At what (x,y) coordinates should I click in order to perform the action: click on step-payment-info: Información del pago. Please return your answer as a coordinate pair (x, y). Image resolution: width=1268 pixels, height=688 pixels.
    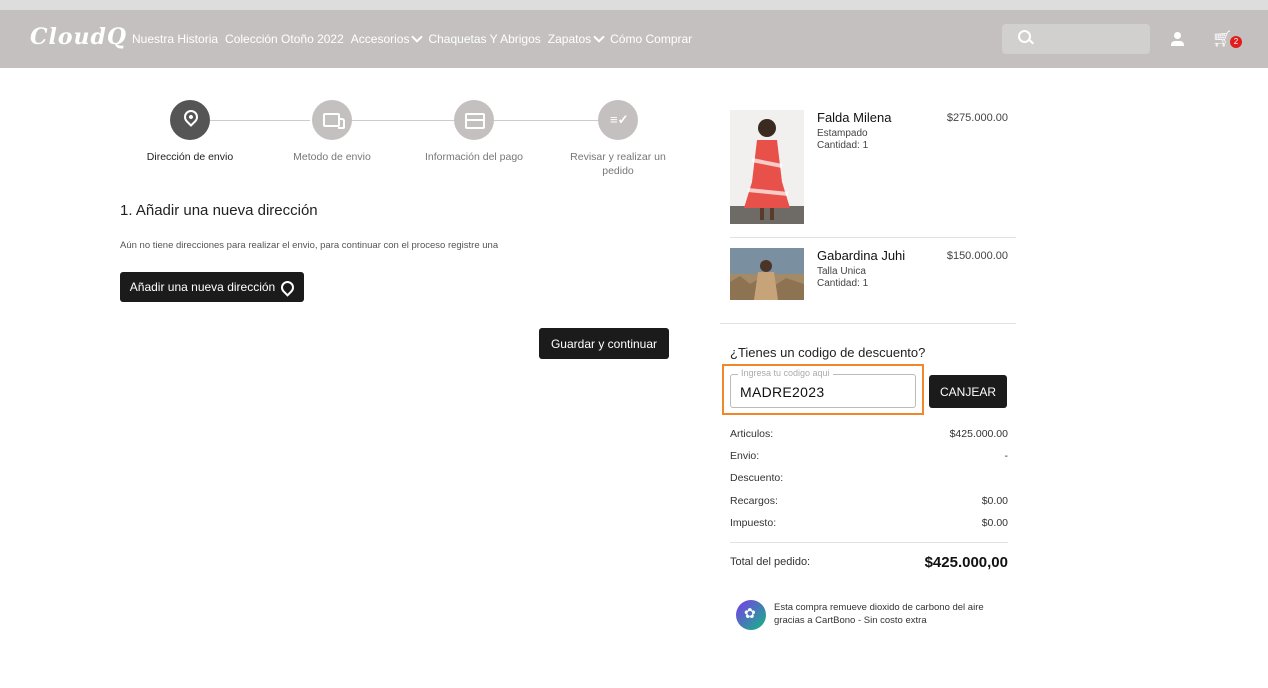
    Looking at the image, I should click on (474, 132).